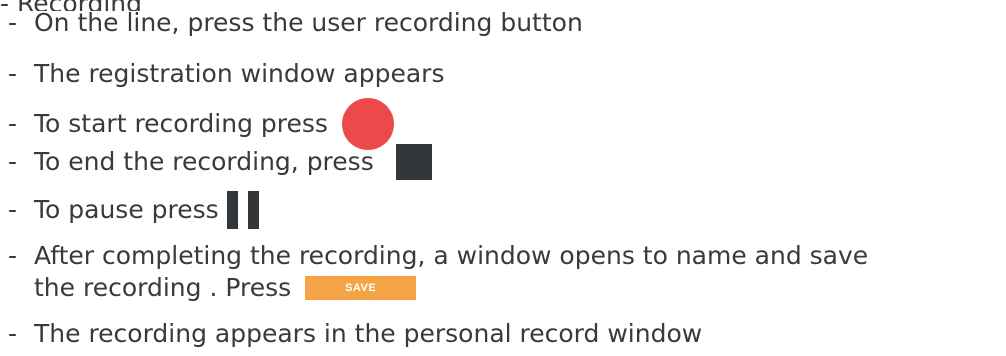  What do you see at coordinates (126, 209) in the screenshot?
I see `step-5-text: To pause press` at bounding box center [126, 209].